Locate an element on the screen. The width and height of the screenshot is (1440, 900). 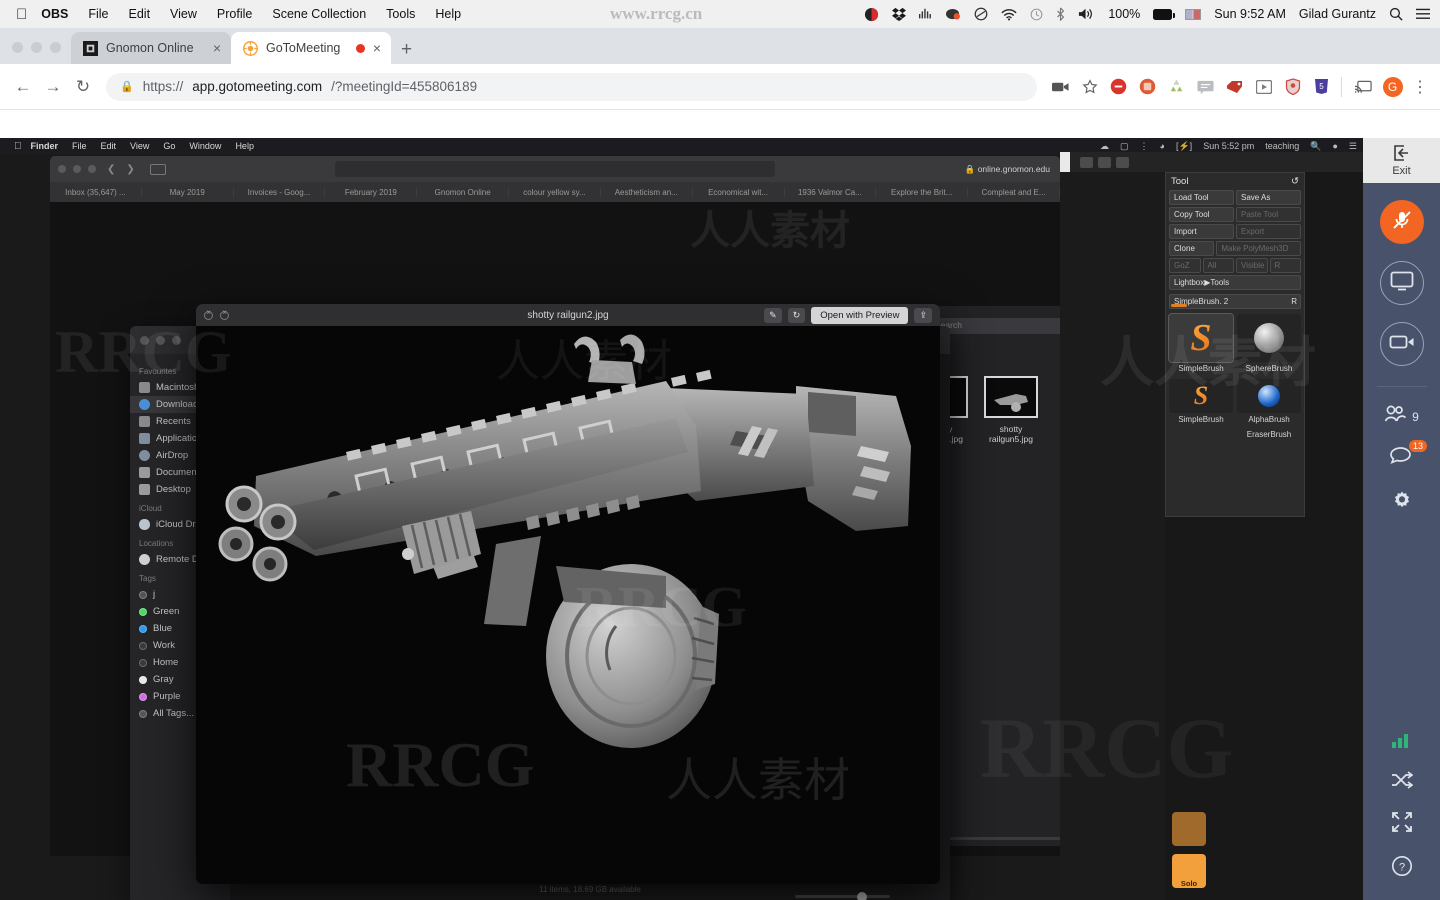
new-tab-button: + is located at coordinates (406, 49).